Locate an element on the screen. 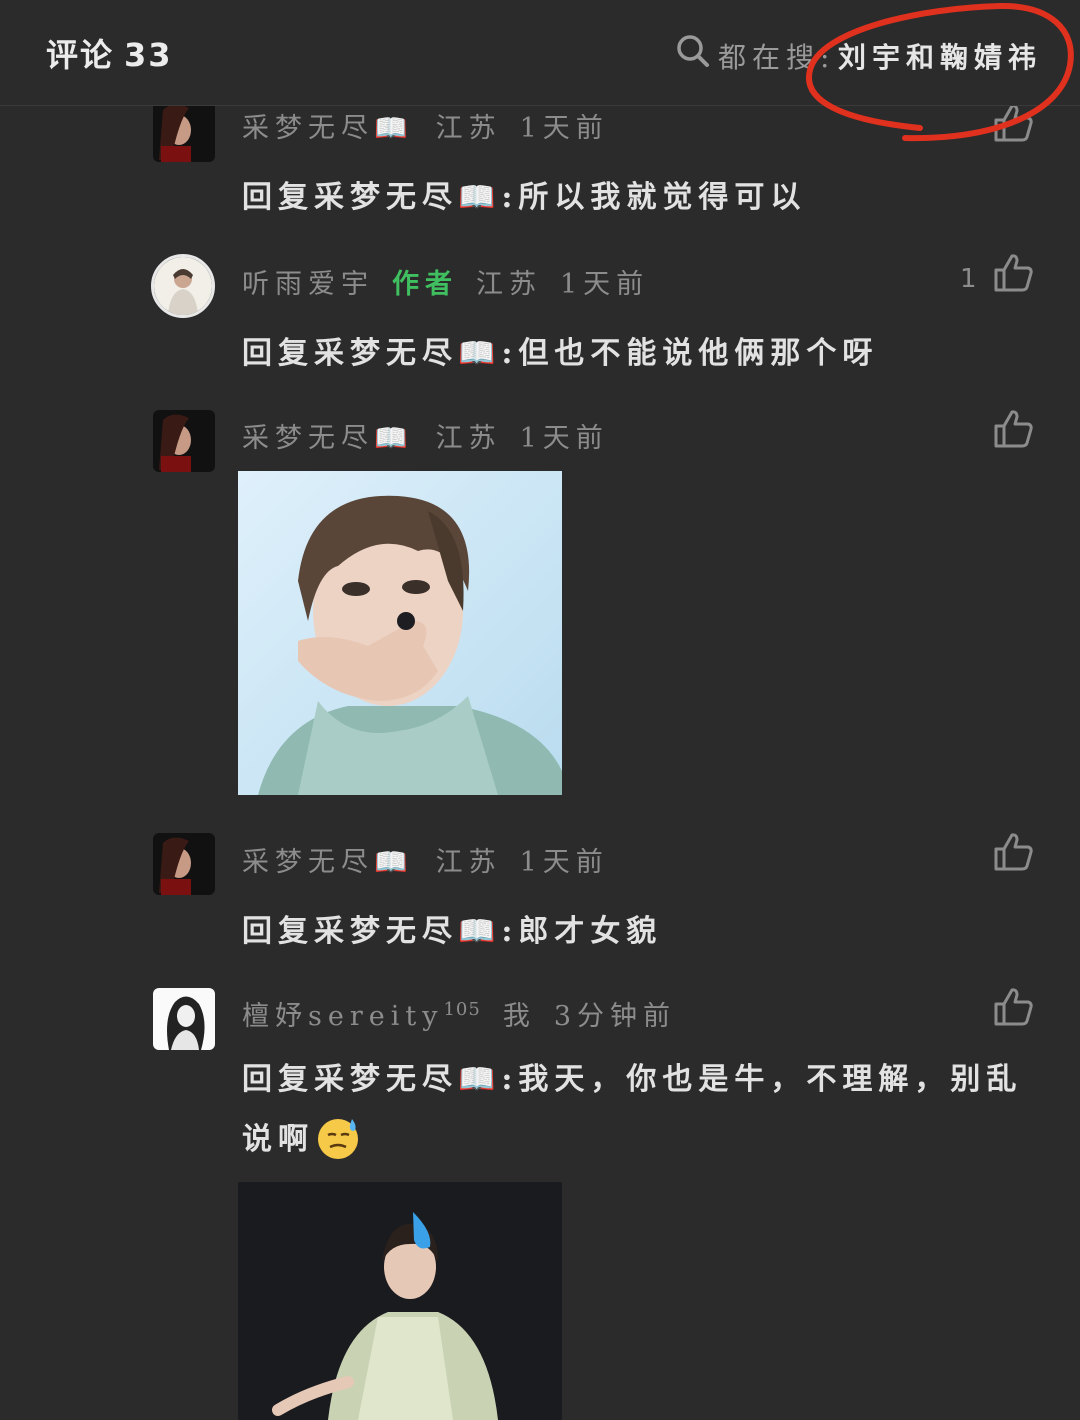 The image size is (1080, 1420). comment-text-block: 回复采梦无尽📖:我天，你也是牛，不理解，别乱说啊 is located at coordinates (642, 1110).